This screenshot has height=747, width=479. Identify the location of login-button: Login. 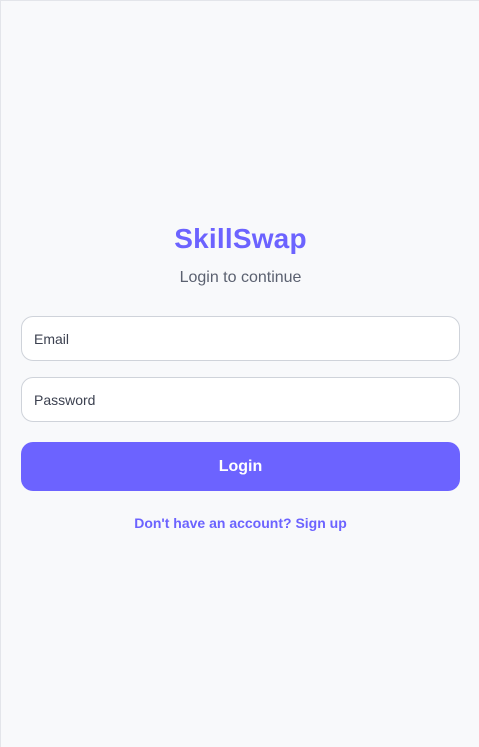
(240, 466).